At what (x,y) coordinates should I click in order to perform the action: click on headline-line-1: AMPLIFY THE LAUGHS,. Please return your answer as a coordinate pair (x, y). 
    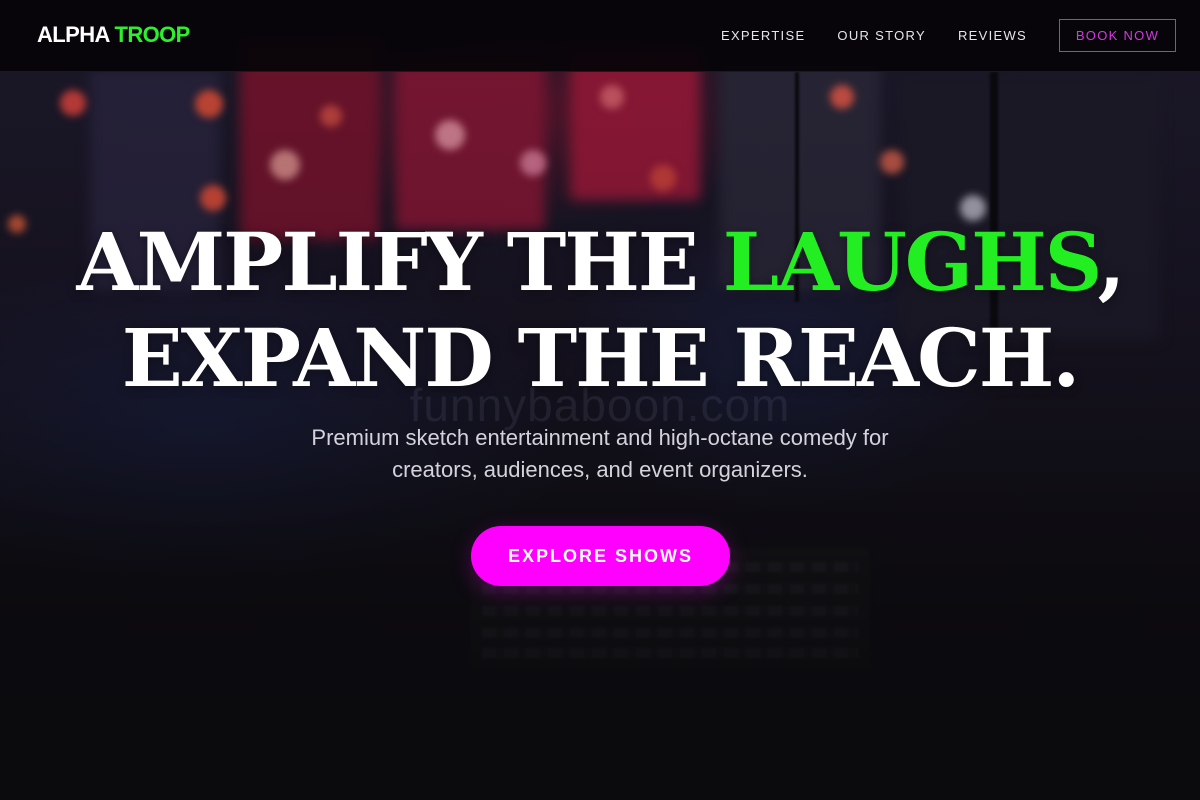
    Looking at the image, I should click on (600, 262).